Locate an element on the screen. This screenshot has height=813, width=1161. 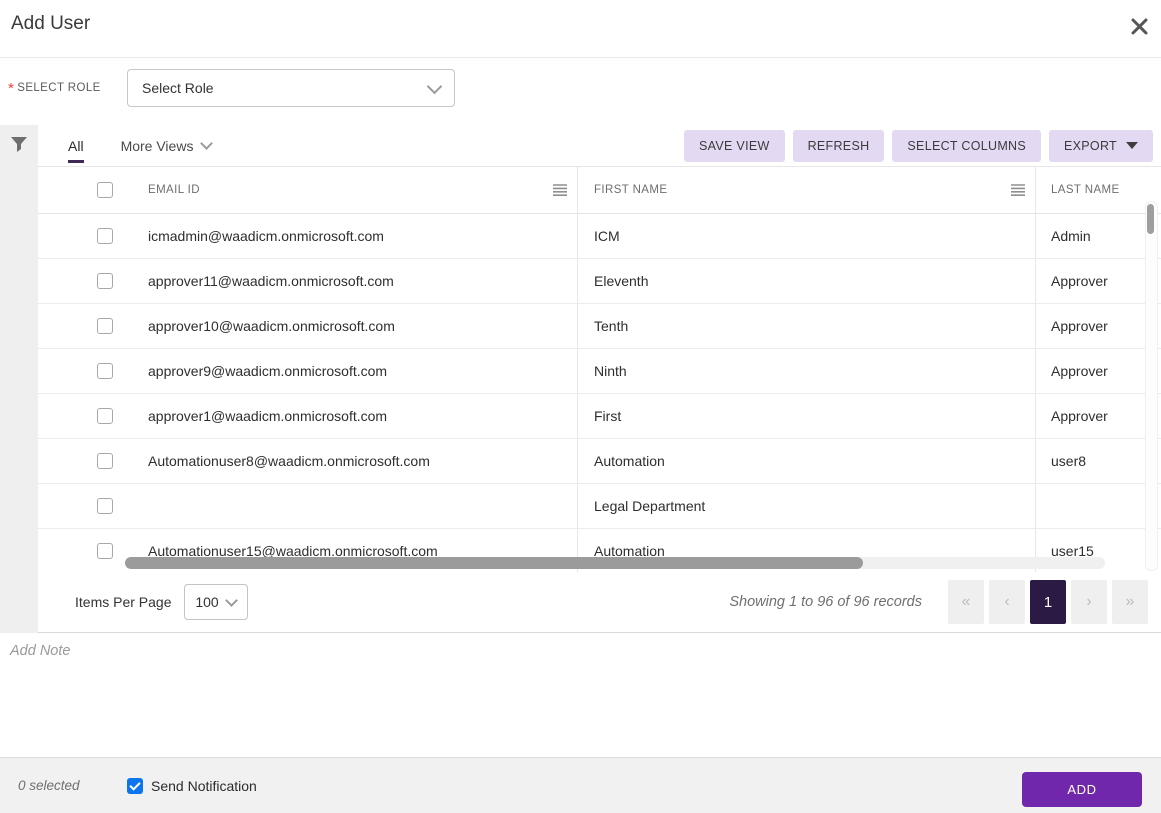
records-summary: Showing 1 to 96 of 96 records is located at coordinates (825, 602).